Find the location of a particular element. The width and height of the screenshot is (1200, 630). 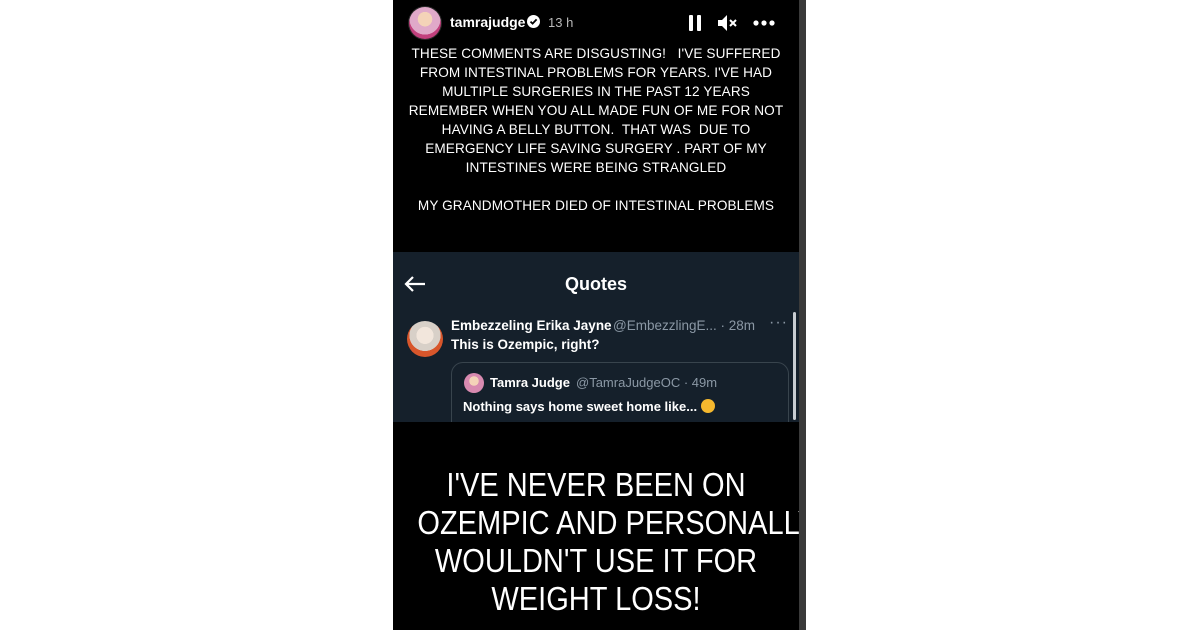

story-edge is located at coordinates (802, 315).